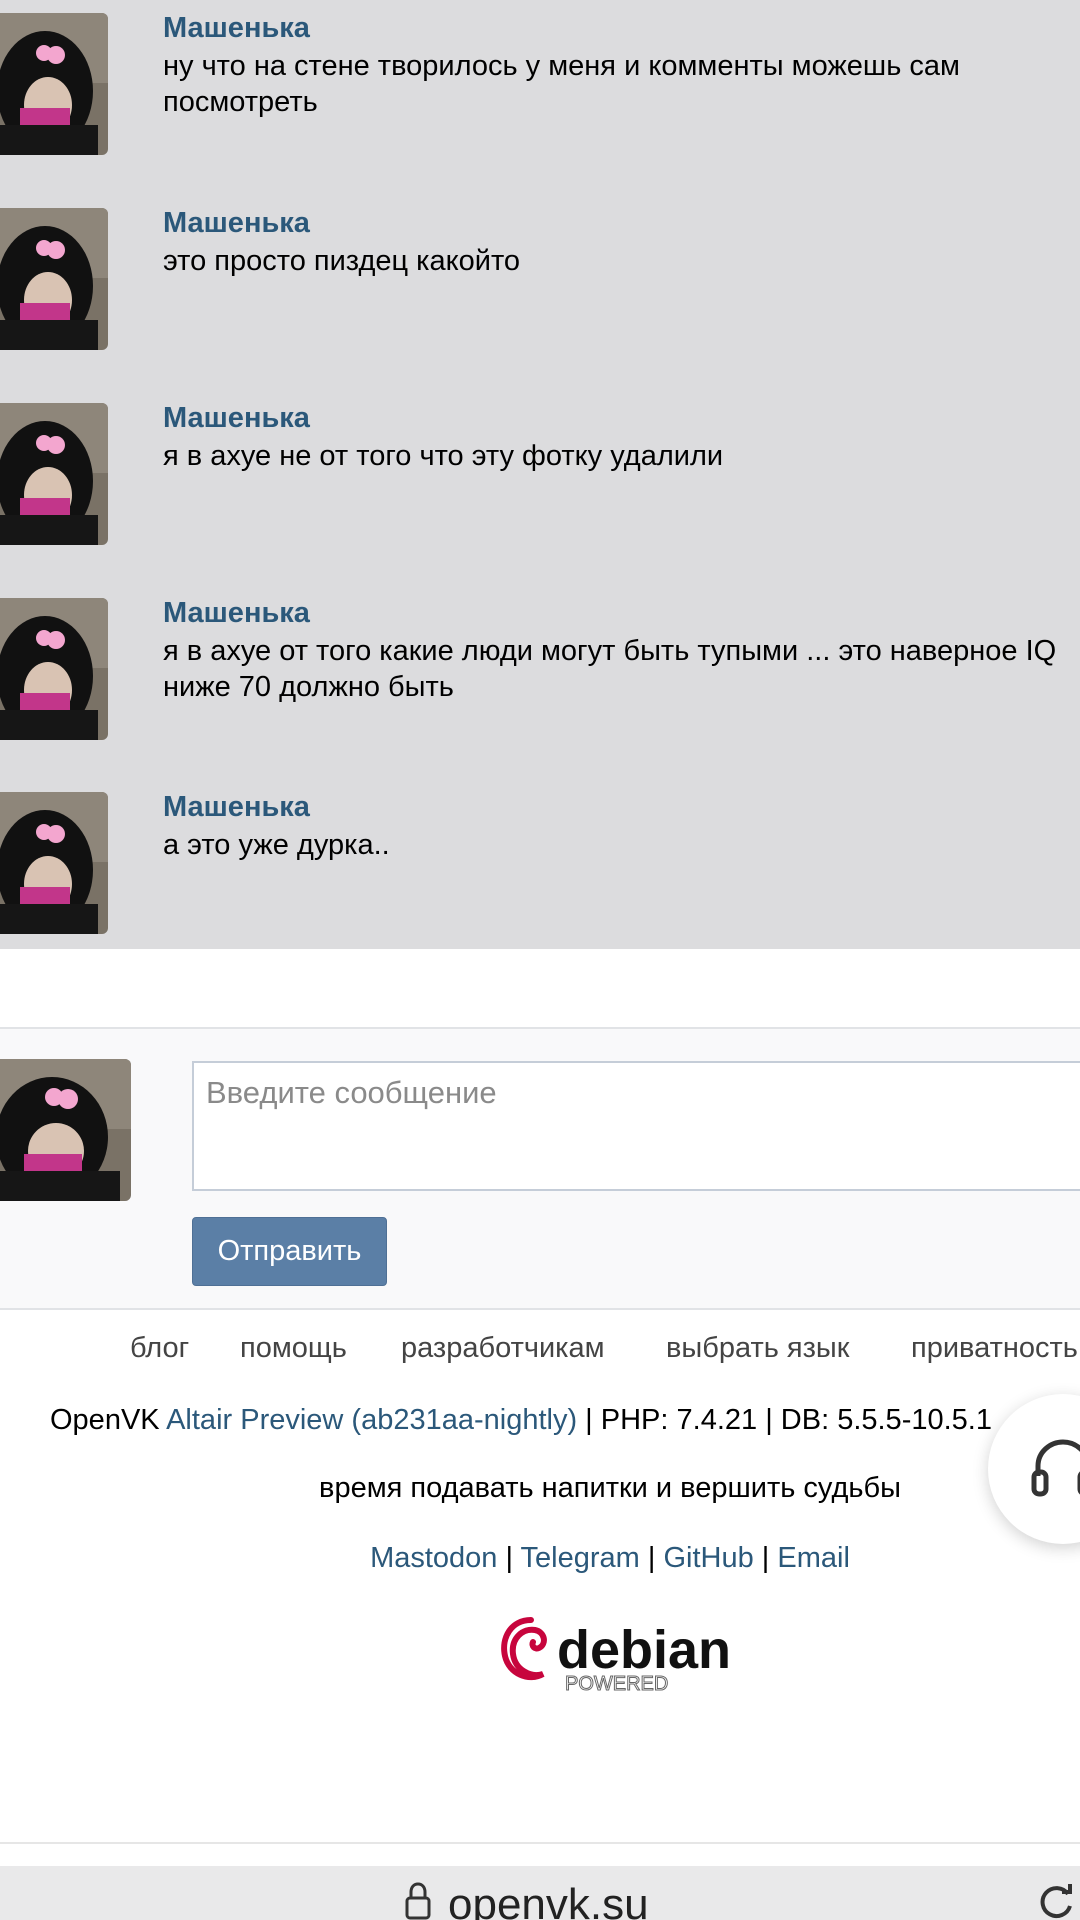 The height and width of the screenshot is (1920, 1080). I want to click on browser-address-bar: openvk.su, so click(540, 1893).